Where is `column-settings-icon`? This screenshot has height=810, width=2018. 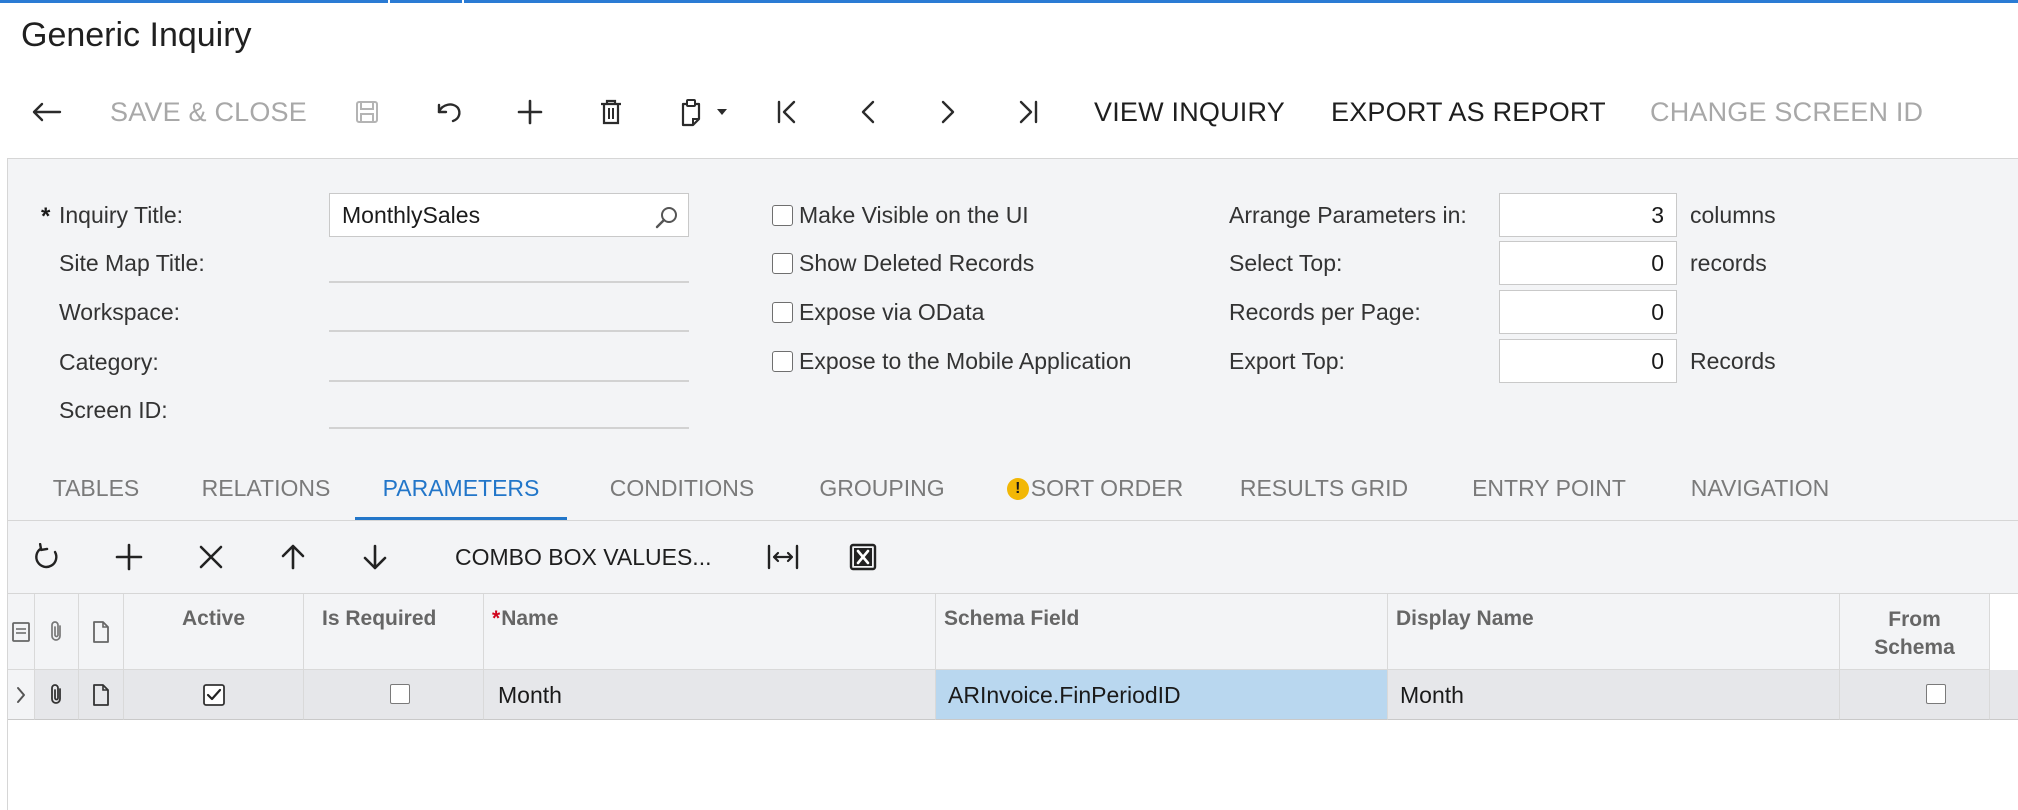 column-settings-icon is located at coordinates (21, 631).